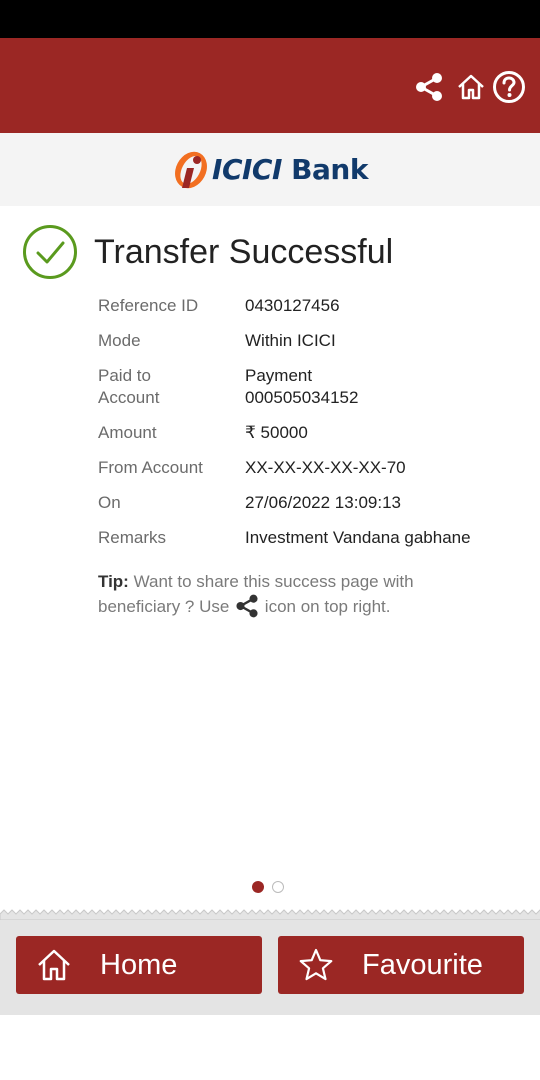 This screenshot has width=540, height=1080. I want to click on page-indicator, so click(268, 887).